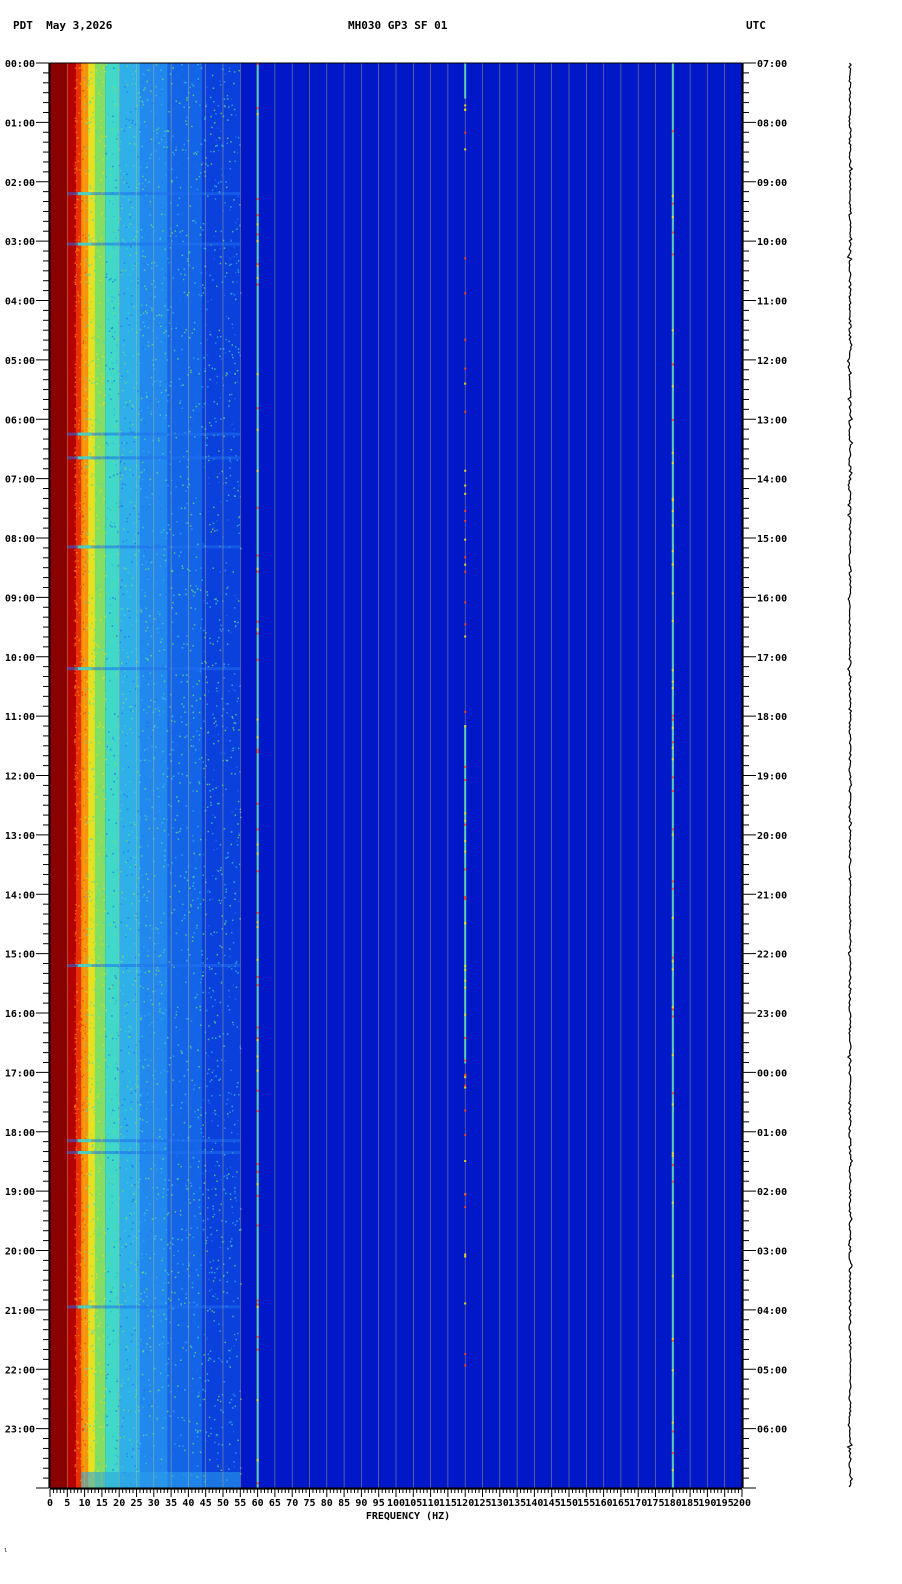 The image size is (902, 1584). Describe the element at coordinates (20, 242) in the screenshot. I see `left-time-label: 03:00` at that location.